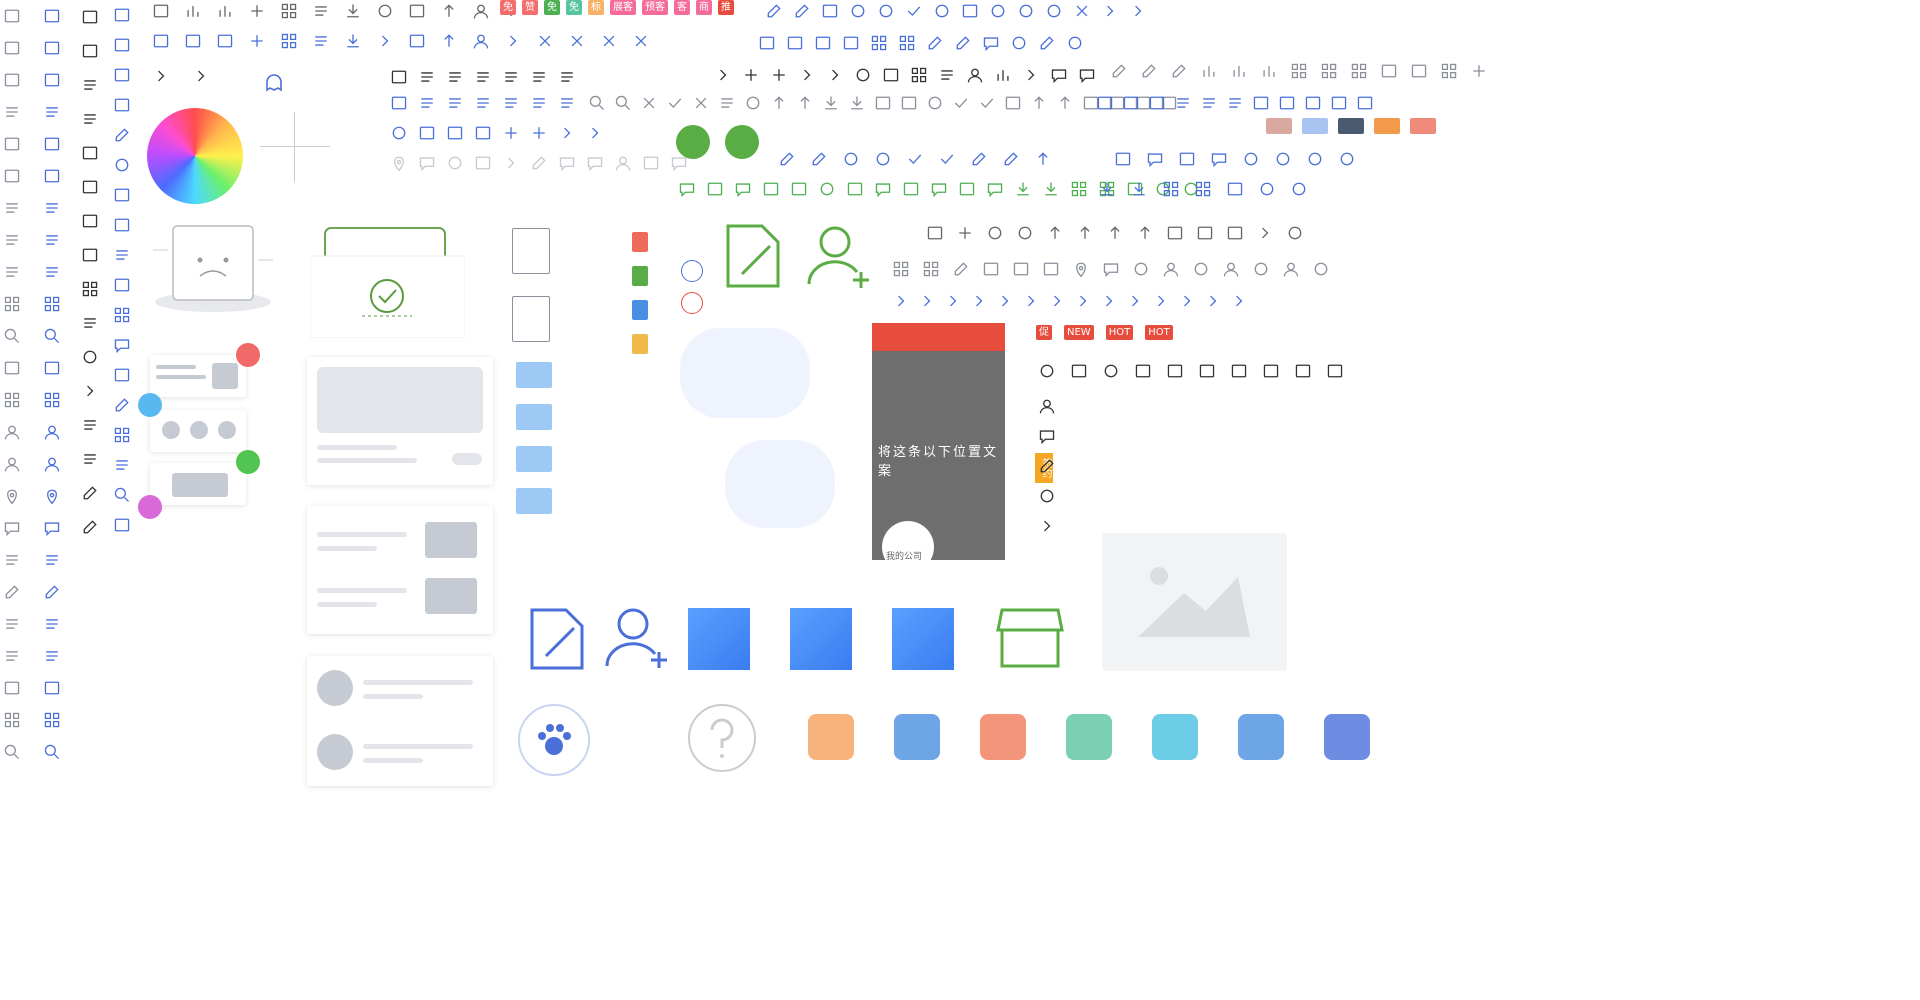 This screenshot has height=1000, width=1920. What do you see at coordinates (248, 355) in the screenshot?
I see `image-badge-icon` at bounding box center [248, 355].